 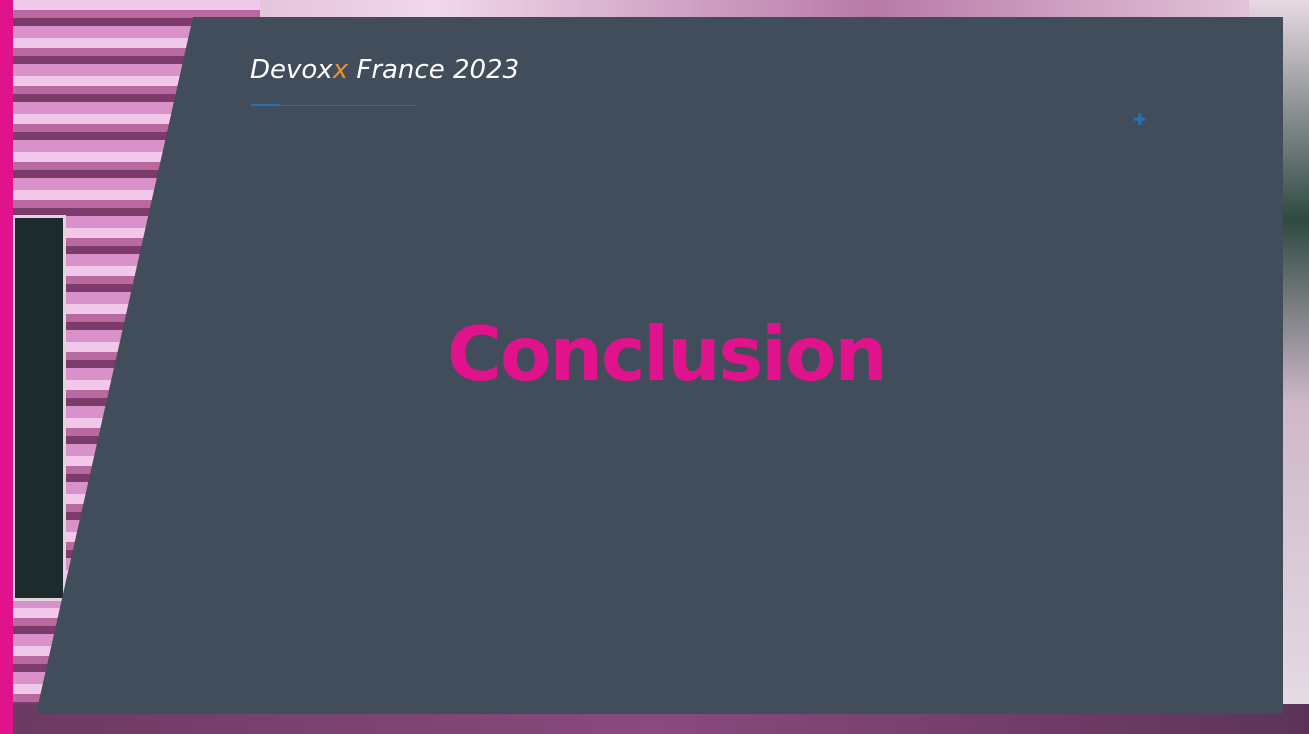 I want to click on slide-header: Devoxx France 2023, so click(x=384, y=70).